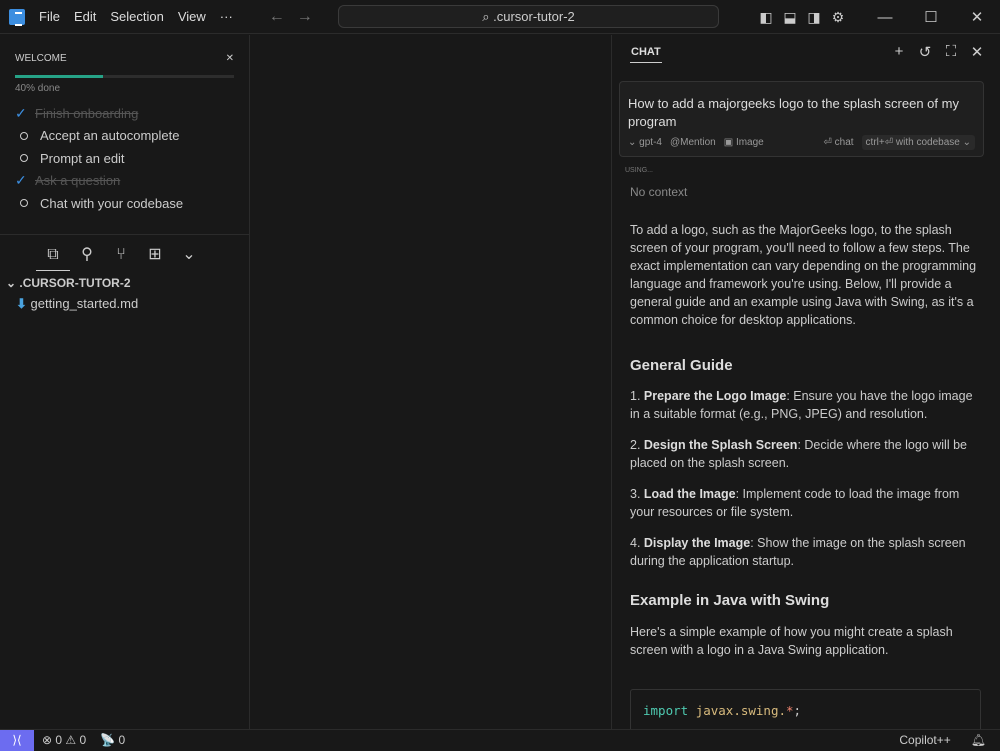  Describe the element at coordinates (924, 740) in the screenshot. I see `copilot-status: Copilot++` at that location.